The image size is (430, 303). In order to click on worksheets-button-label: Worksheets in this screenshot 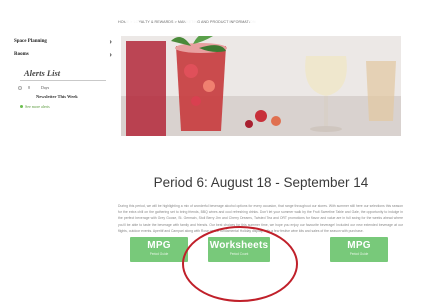, I will do `click(239, 245)`.